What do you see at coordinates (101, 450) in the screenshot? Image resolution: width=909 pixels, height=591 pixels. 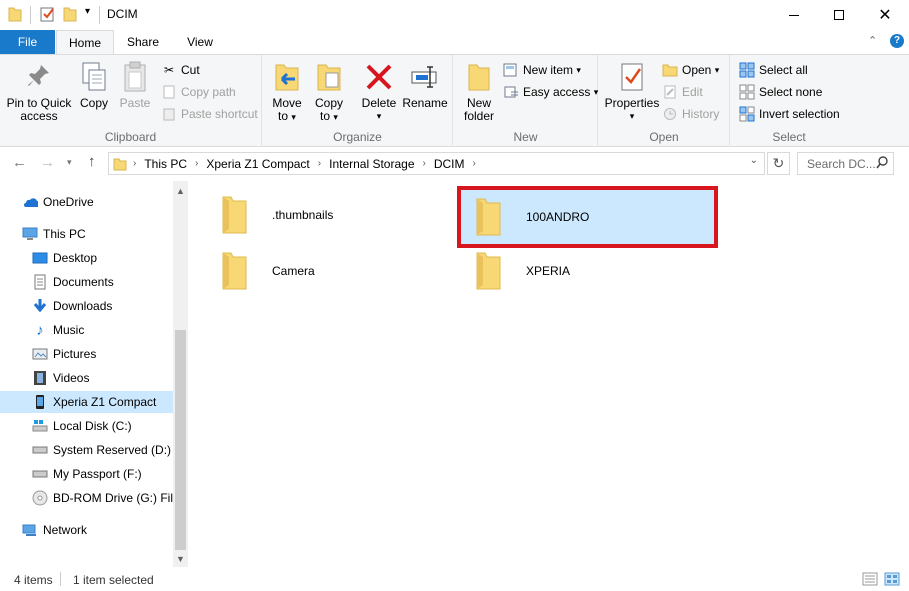 I see `nav-item-system-reserved: System Reserved (D:)` at bounding box center [101, 450].